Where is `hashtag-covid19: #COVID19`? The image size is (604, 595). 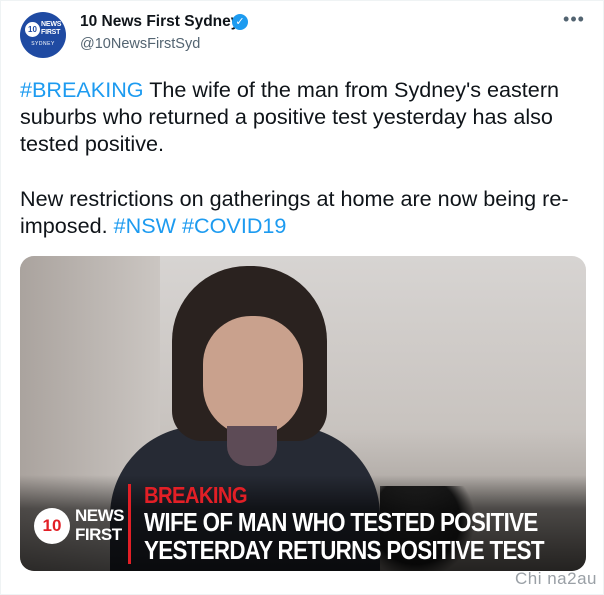 hashtag-covid19: #COVID19 is located at coordinates (234, 225).